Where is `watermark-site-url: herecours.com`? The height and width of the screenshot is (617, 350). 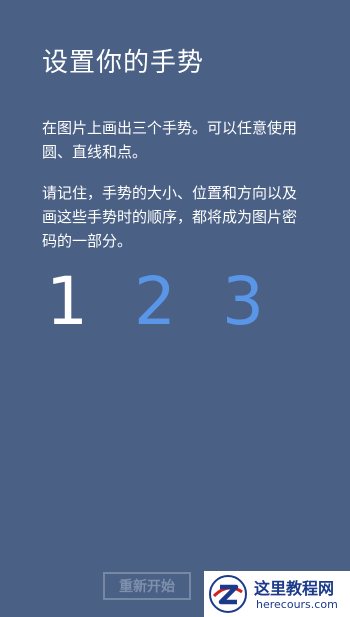
watermark-site-url: herecours.com is located at coordinates (297, 604).